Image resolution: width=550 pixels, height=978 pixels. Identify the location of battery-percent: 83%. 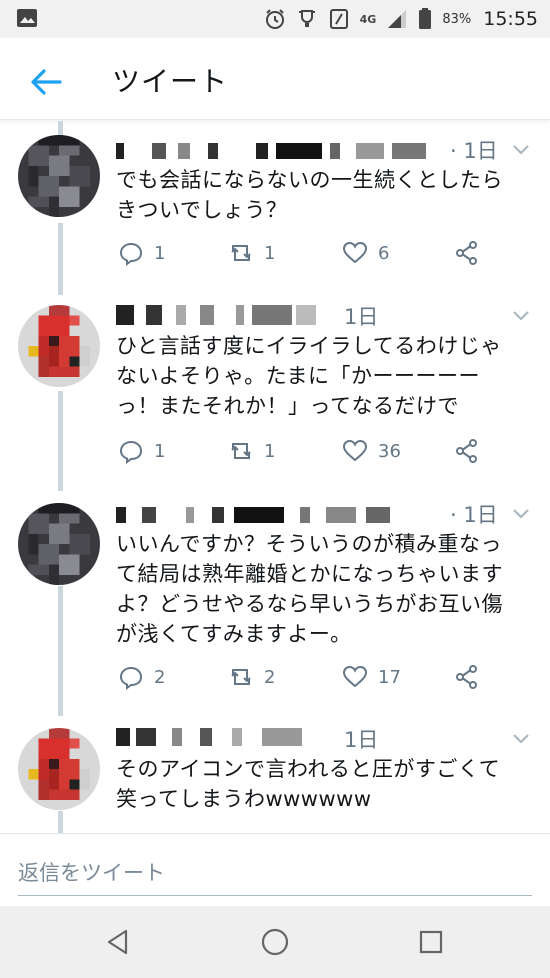
(457, 19).